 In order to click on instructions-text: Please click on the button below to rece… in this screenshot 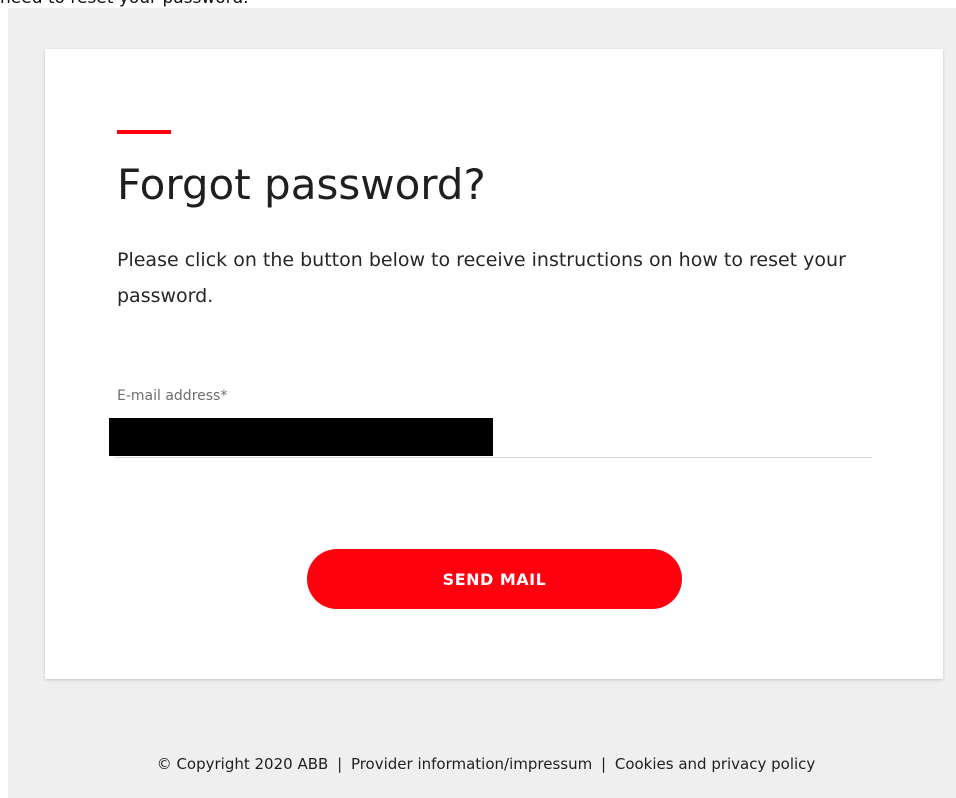, I will do `click(481, 278)`.